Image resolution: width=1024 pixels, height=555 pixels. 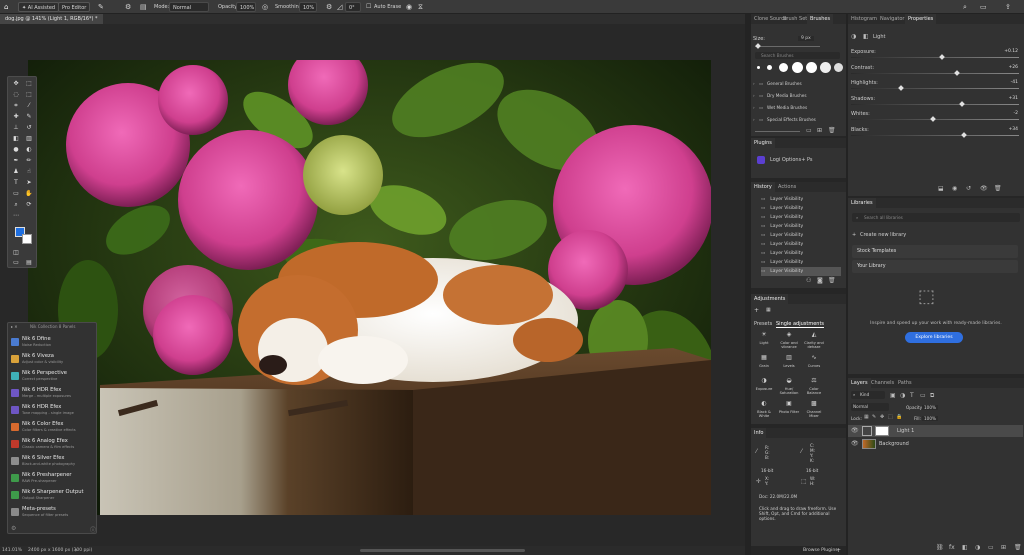 What do you see at coordinates (756, 310) in the screenshot?
I see `add-adjustment-icon: +` at bounding box center [756, 310].